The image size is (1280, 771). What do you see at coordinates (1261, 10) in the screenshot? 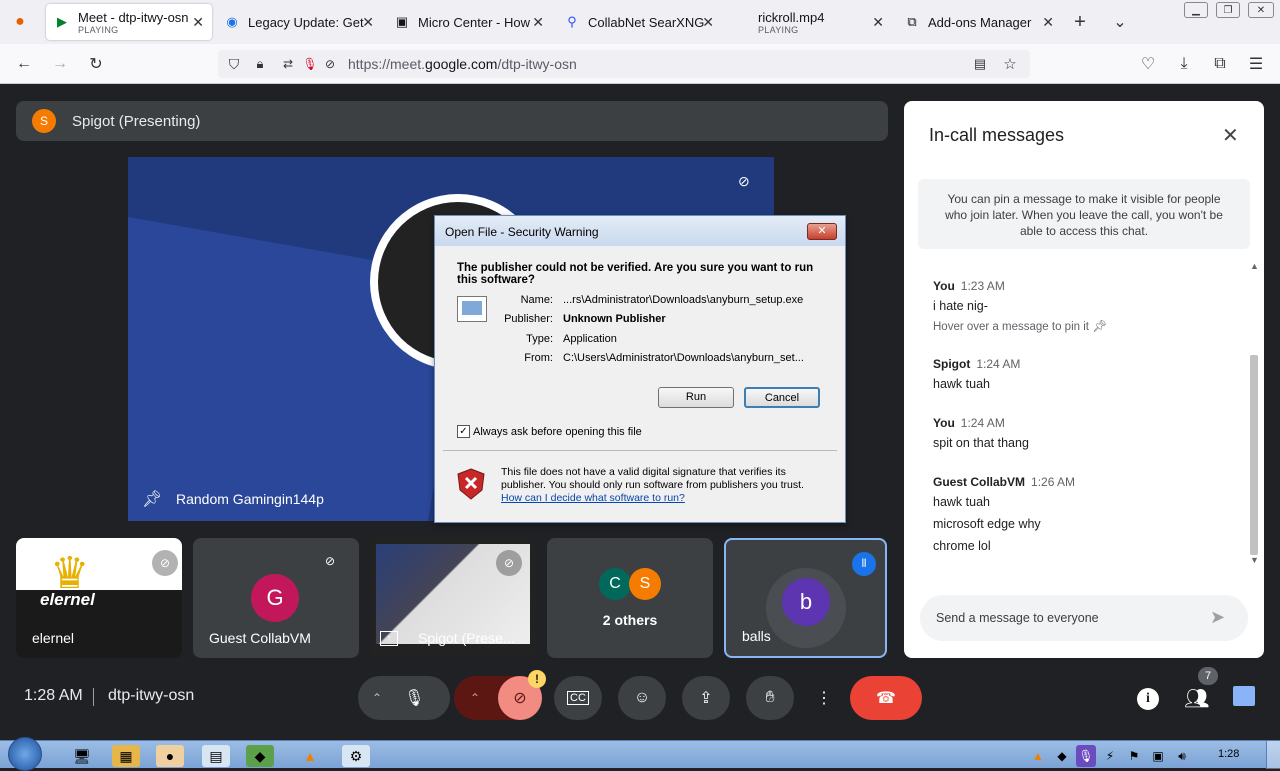
I see `close-window-icon: ✕` at bounding box center [1261, 10].